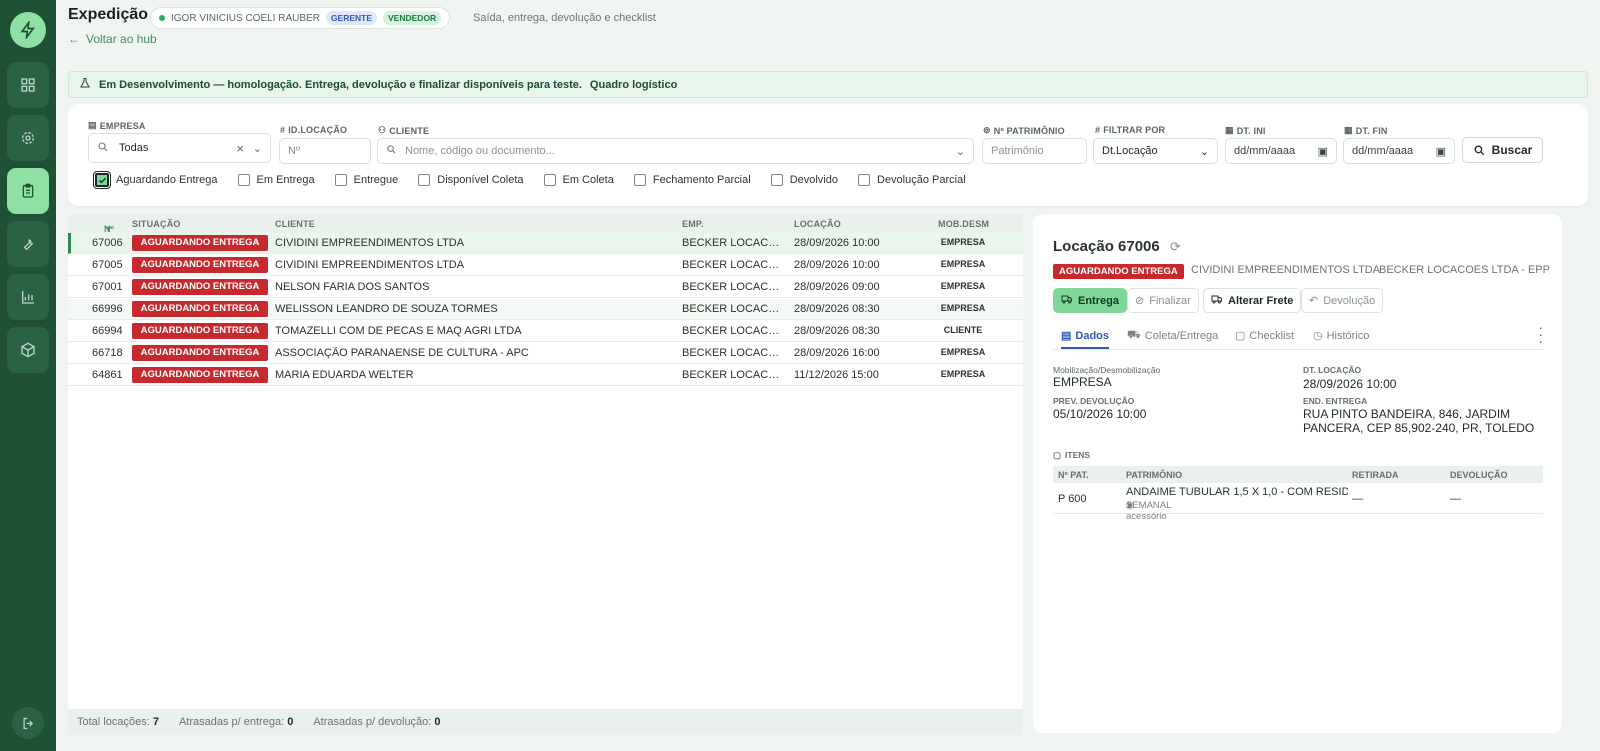 Image resolution: width=1600 pixels, height=751 pixels. Describe the element at coordinates (1264, 336) in the screenshot. I see `tab-checklist: ▢ Checklist` at that location.